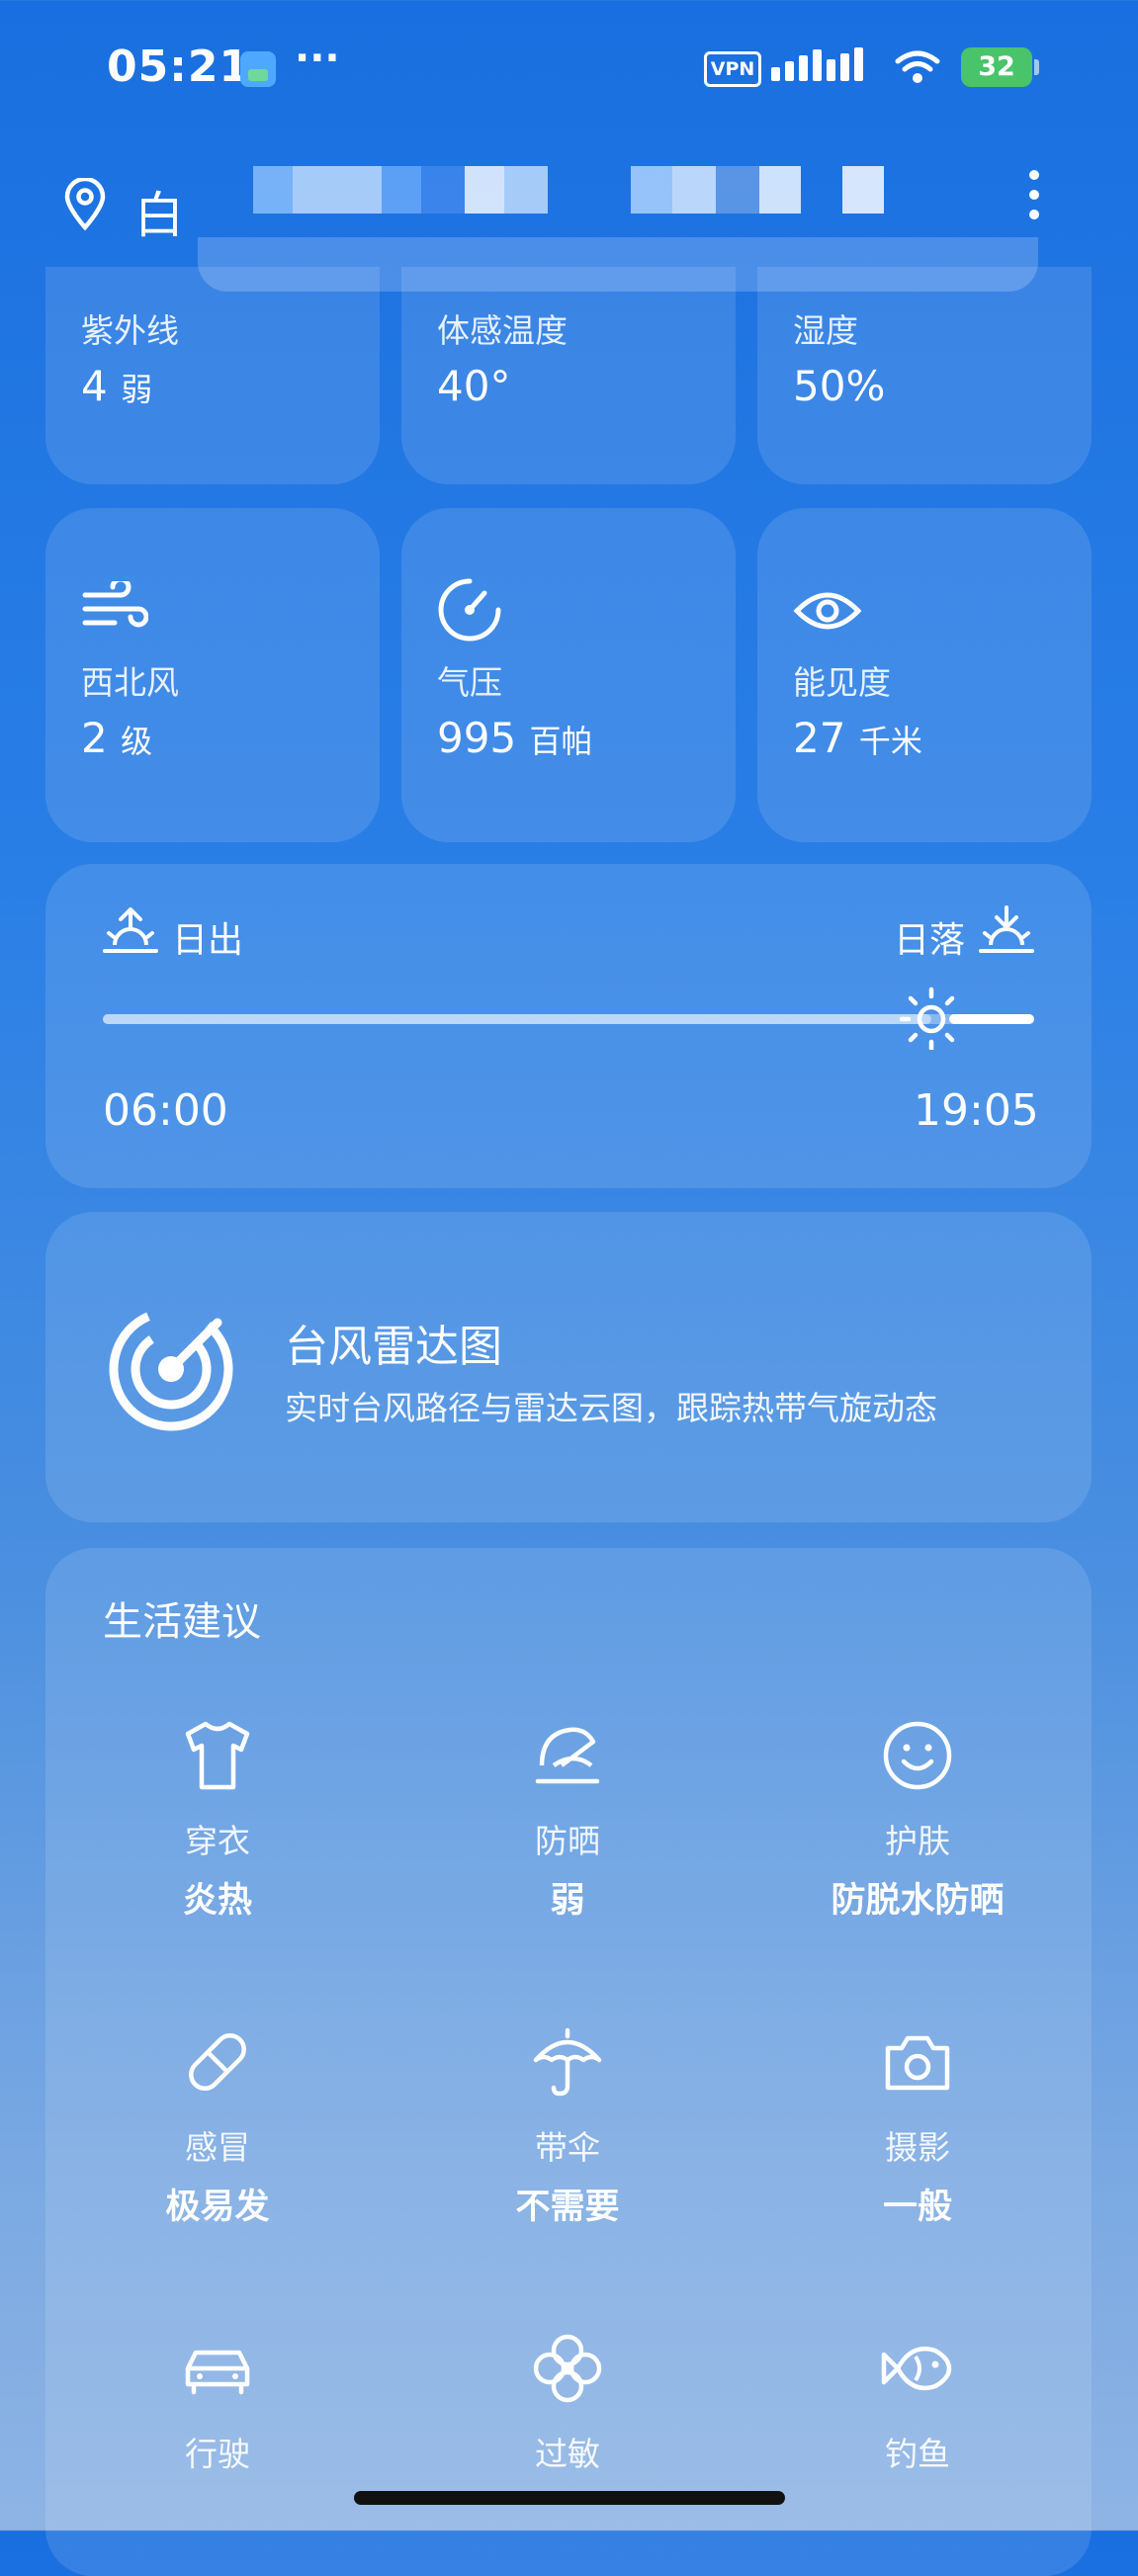 This screenshot has height=2576, width=1138. What do you see at coordinates (569, 2498) in the screenshot?
I see `home-indicator` at bounding box center [569, 2498].